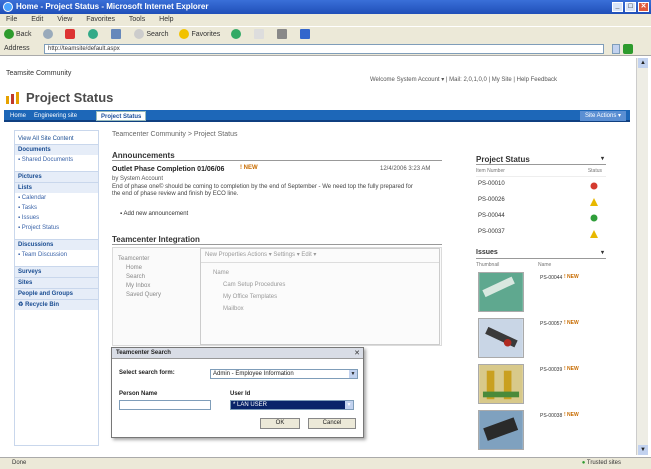 This screenshot has height=469, width=651. I want to click on table-row: PS-00010, so click(542, 188).